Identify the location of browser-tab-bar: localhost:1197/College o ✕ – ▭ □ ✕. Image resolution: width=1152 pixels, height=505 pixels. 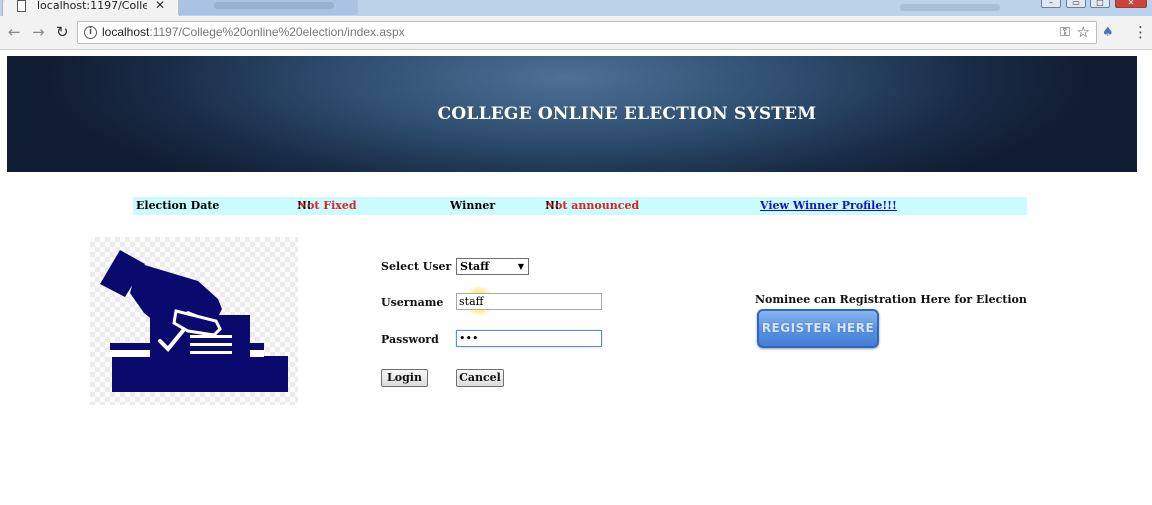
(576, 8).